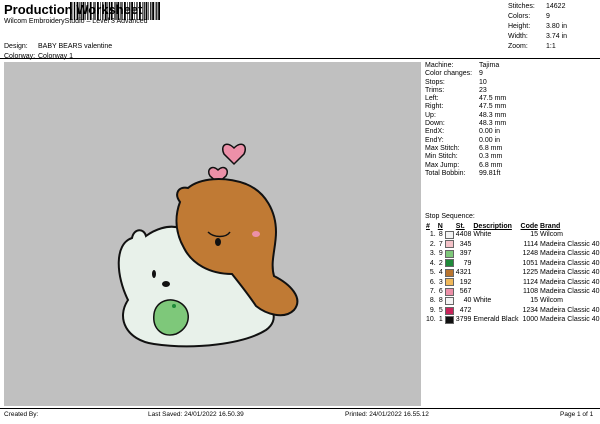 The height and width of the screenshot is (424, 600). I want to click on stat-value: 1:1, so click(551, 46).